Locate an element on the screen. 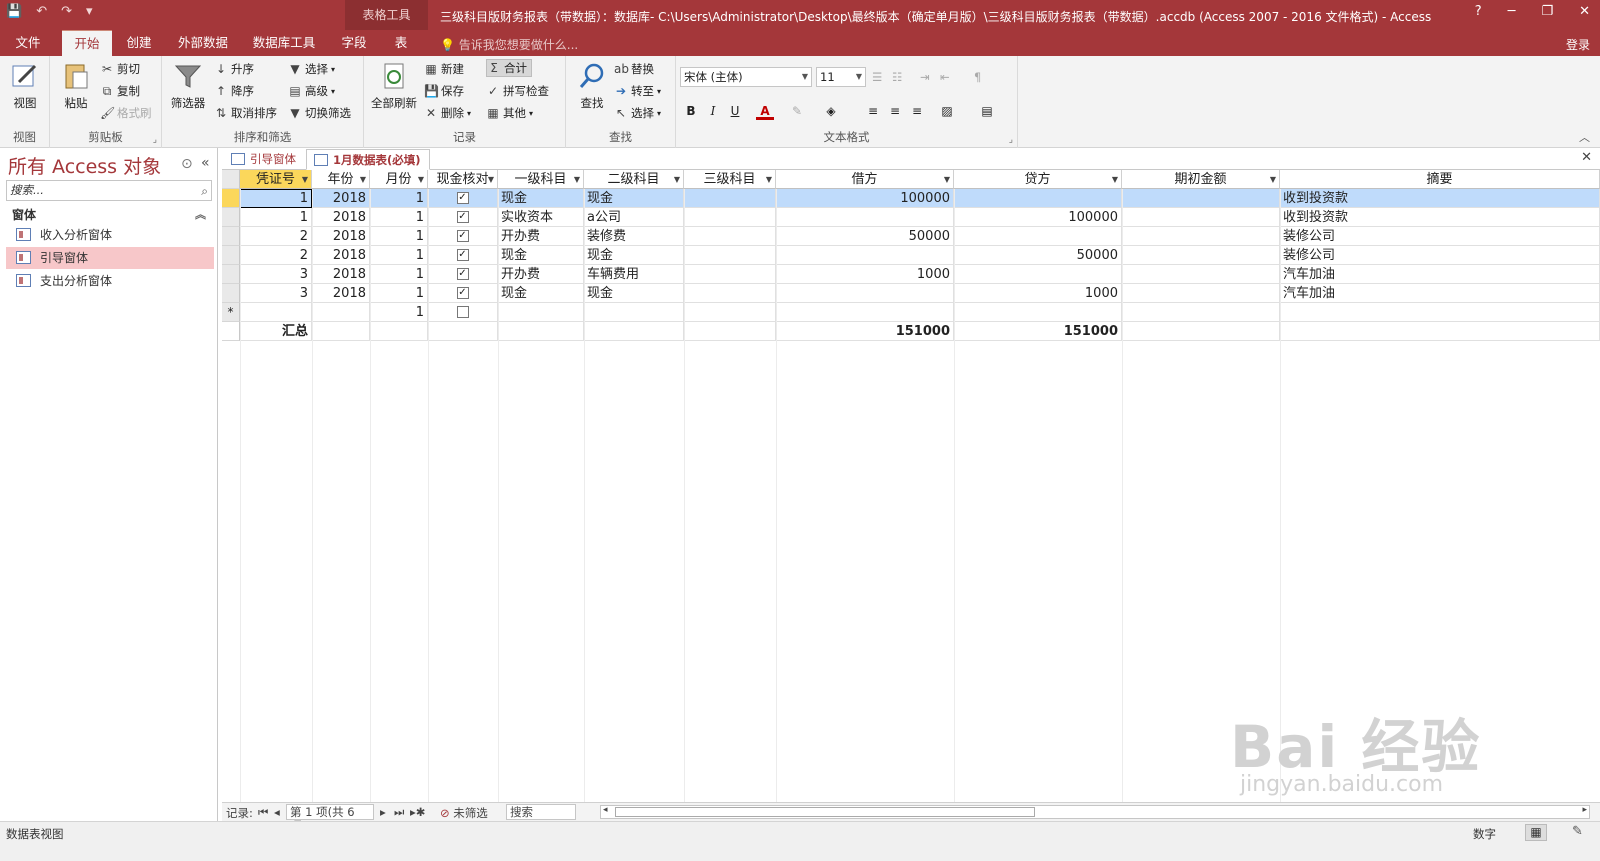  column-header: 二级科目 ▼ is located at coordinates (634, 179).